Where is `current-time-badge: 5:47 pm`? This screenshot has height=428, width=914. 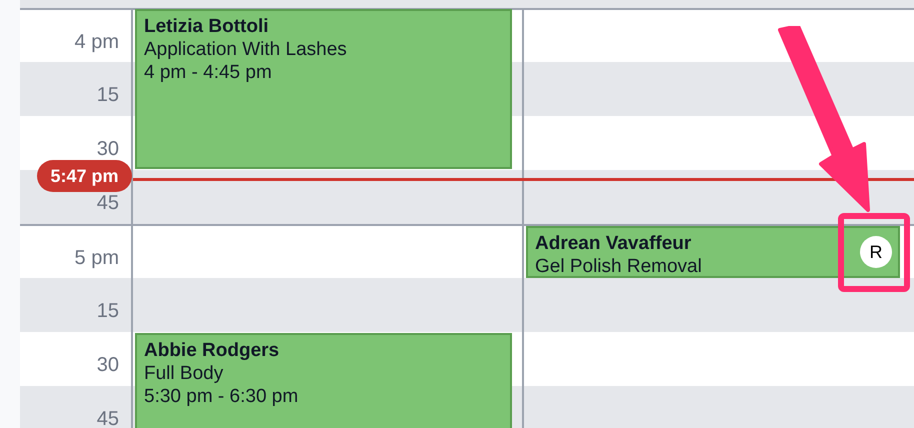 current-time-badge: 5:47 pm is located at coordinates (84, 176).